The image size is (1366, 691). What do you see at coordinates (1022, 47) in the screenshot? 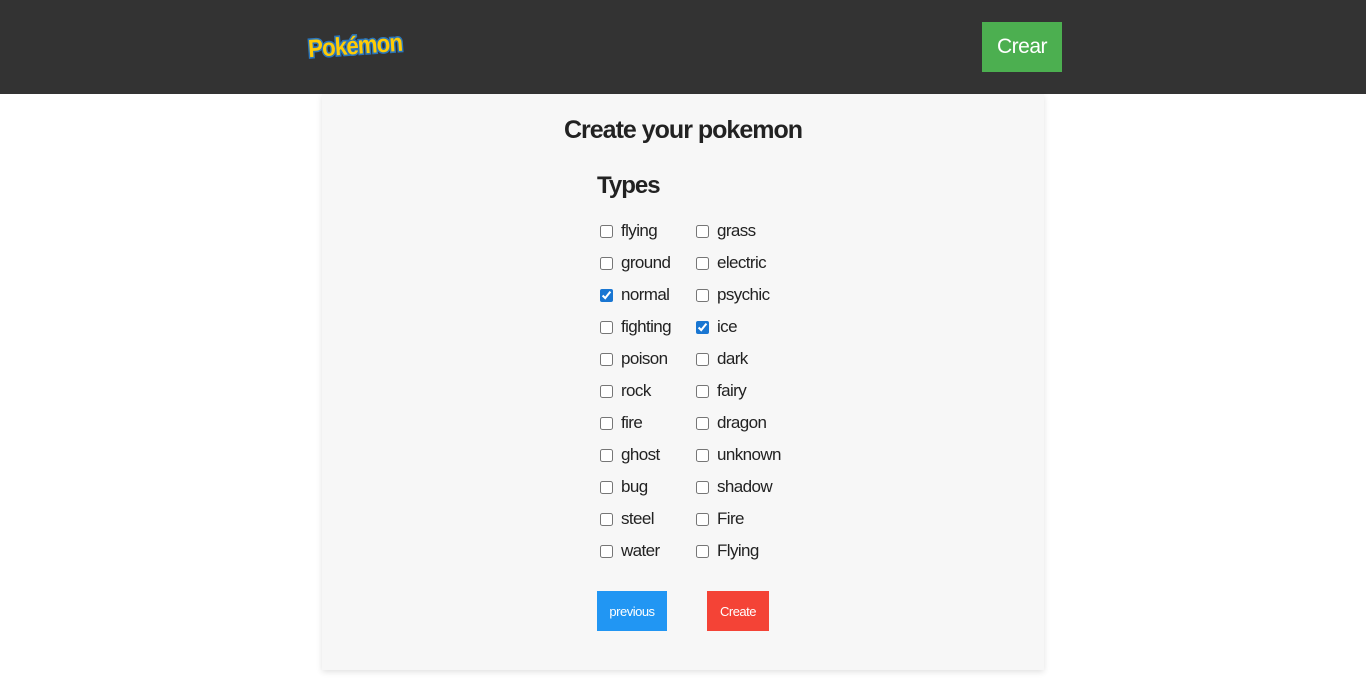
I see `crear-button: Crear` at bounding box center [1022, 47].